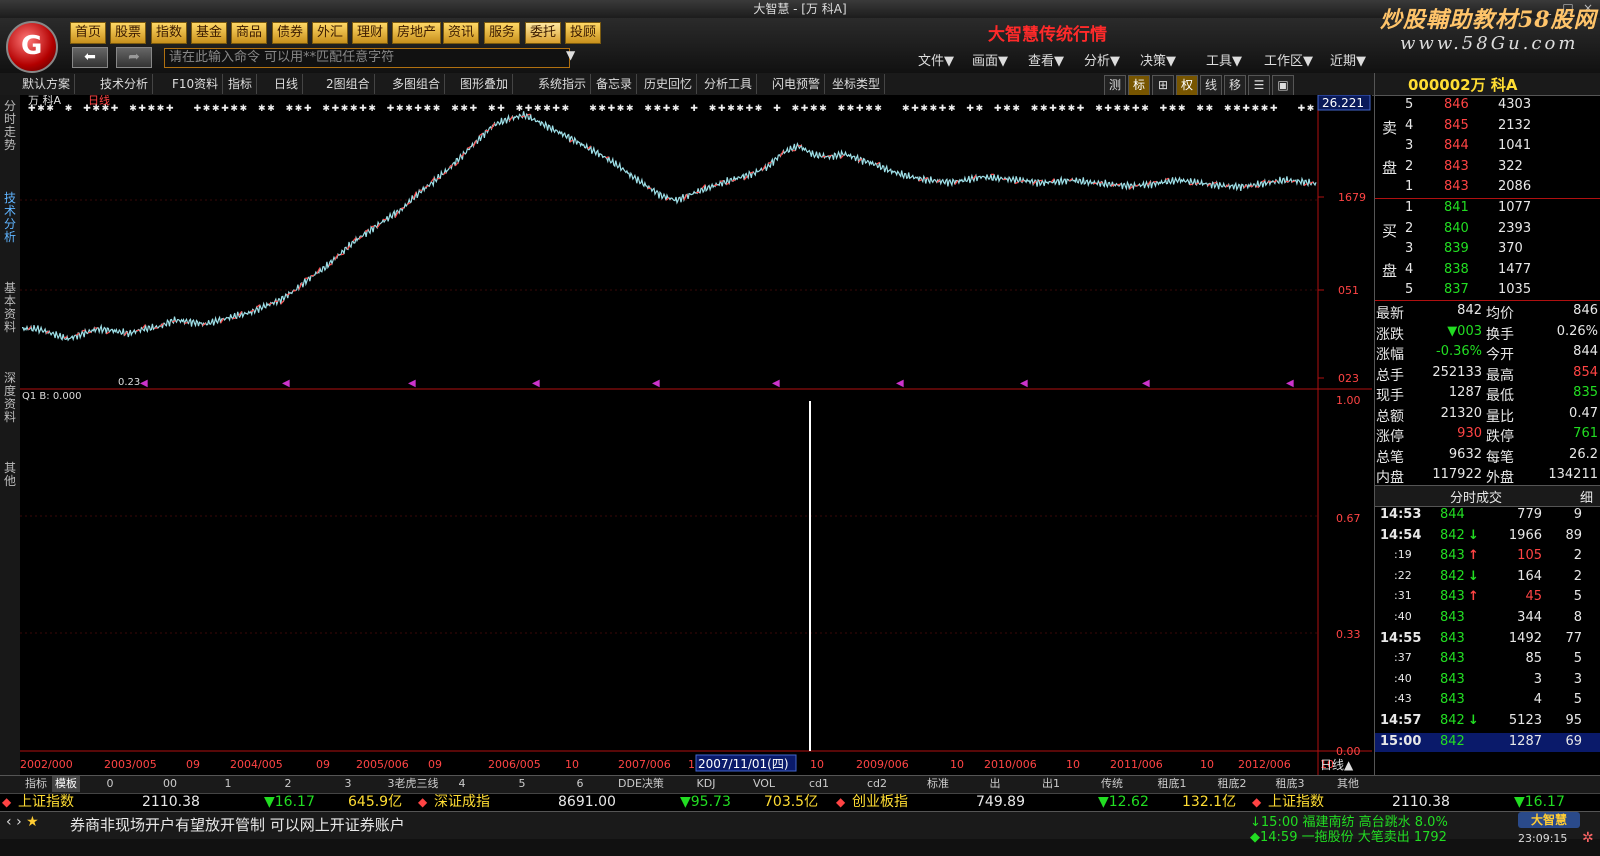 The width and height of the screenshot is (1600, 856). Describe the element at coordinates (1139, 85) in the screenshot. I see `toolbar-right-button-1: 标` at that location.